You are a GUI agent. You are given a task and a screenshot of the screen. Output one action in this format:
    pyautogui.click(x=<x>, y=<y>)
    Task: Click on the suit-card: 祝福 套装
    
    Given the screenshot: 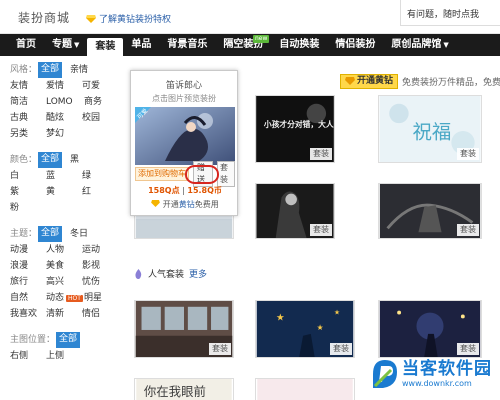 What is the action you would take?
    pyautogui.click(x=430, y=129)
    